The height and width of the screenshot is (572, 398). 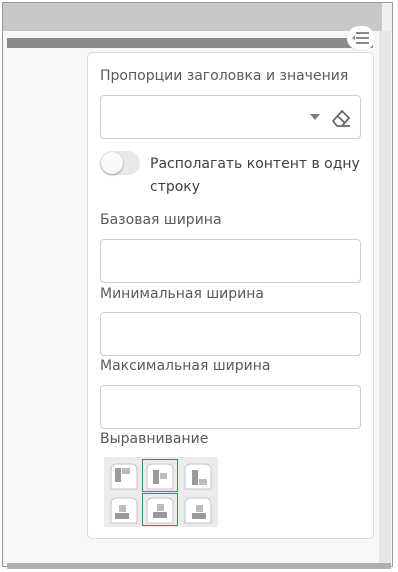 What do you see at coordinates (154, 439) in the screenshot?
I see `alignment-label: Выравнивание` at bounding box center [154, 439].